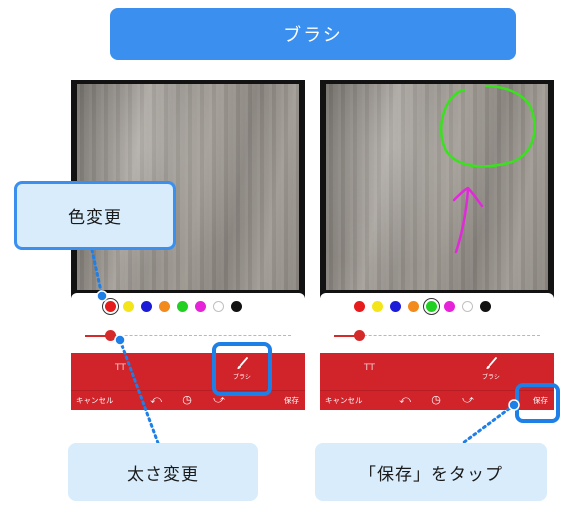 The width and height of the screenshot is (561, 507). I want to click on size-change-callout: 太さ変更, so click(163, 472).